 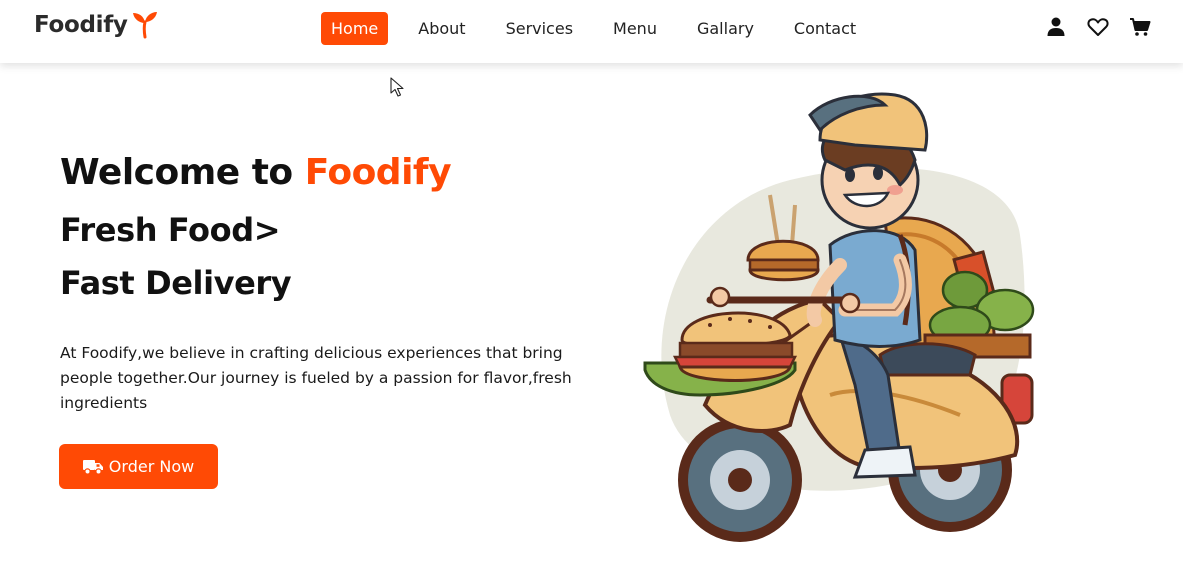 I want to click on hero-title-brand: Foodify, so click(x=378, y=172).